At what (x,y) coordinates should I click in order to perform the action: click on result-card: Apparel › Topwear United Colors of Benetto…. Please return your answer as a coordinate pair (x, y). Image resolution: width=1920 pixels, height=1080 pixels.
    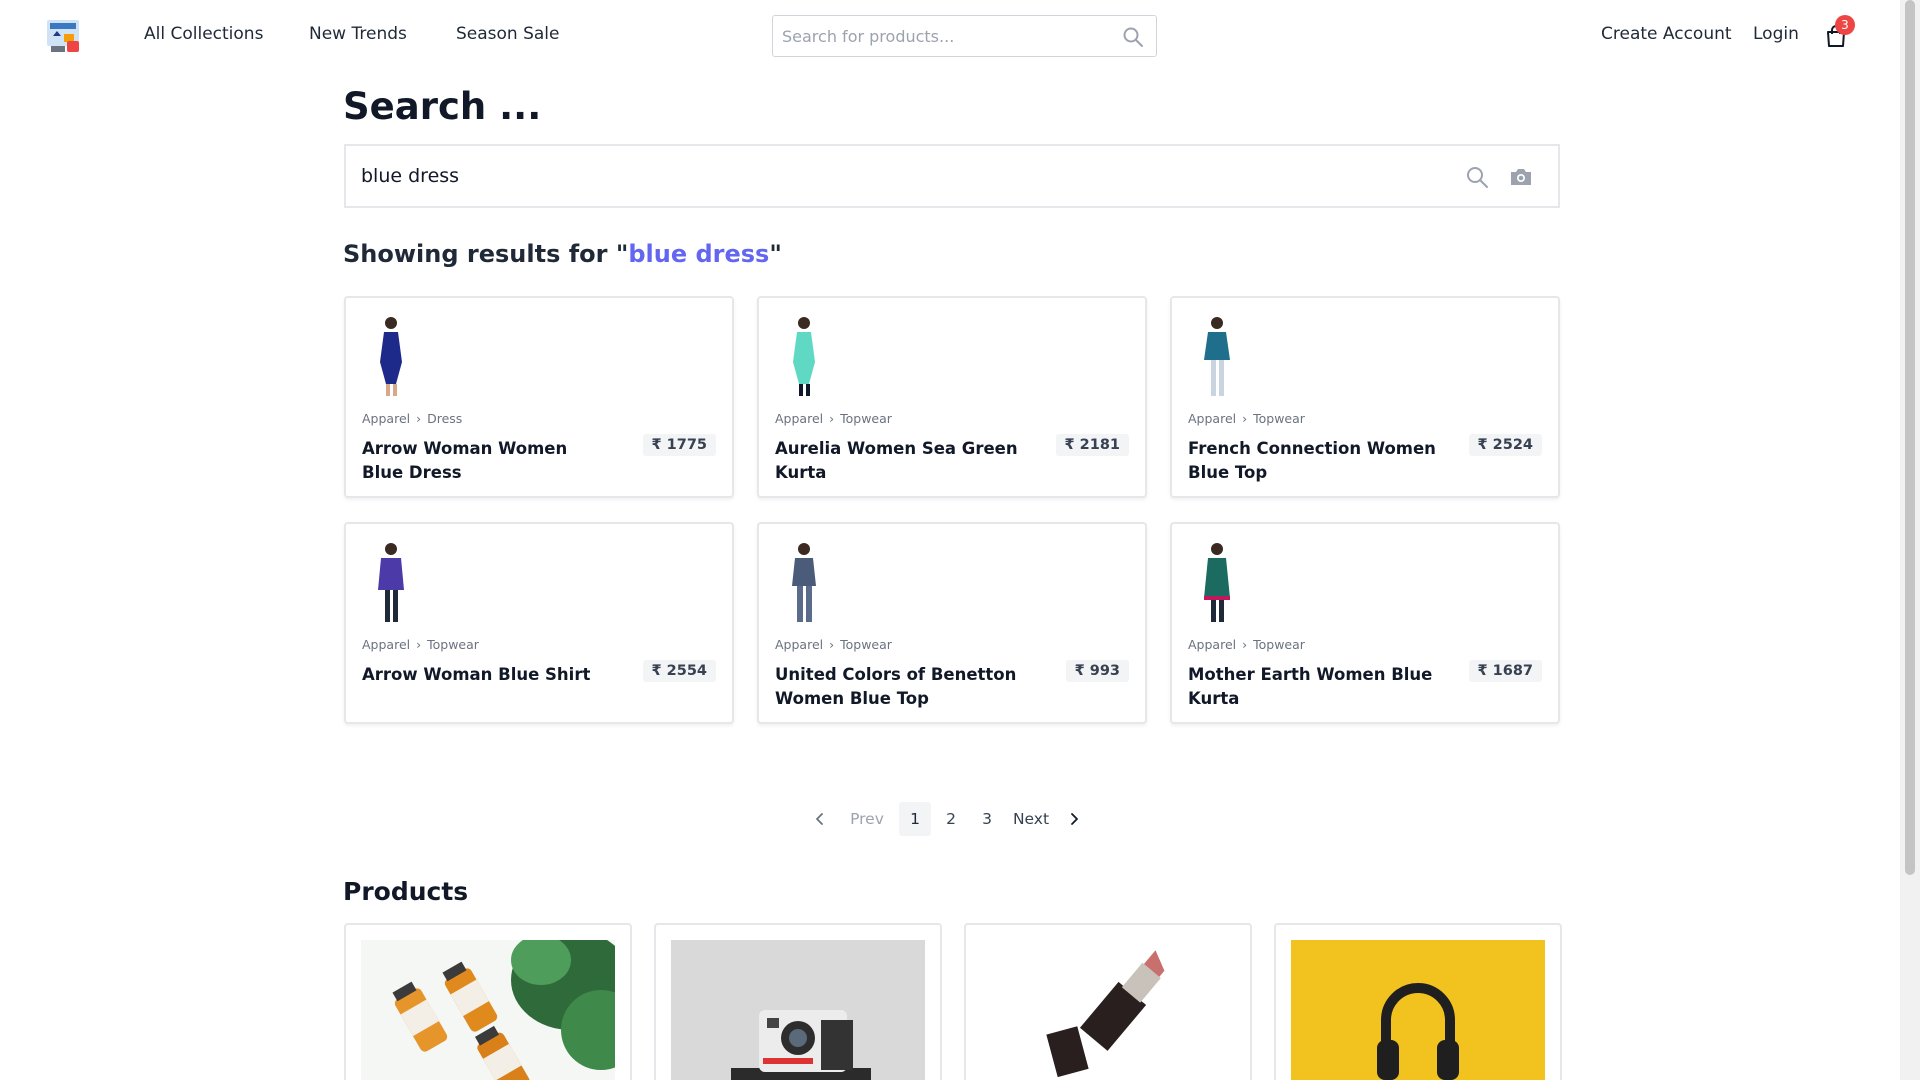
    Looking at the image, I should click on (952, 623).